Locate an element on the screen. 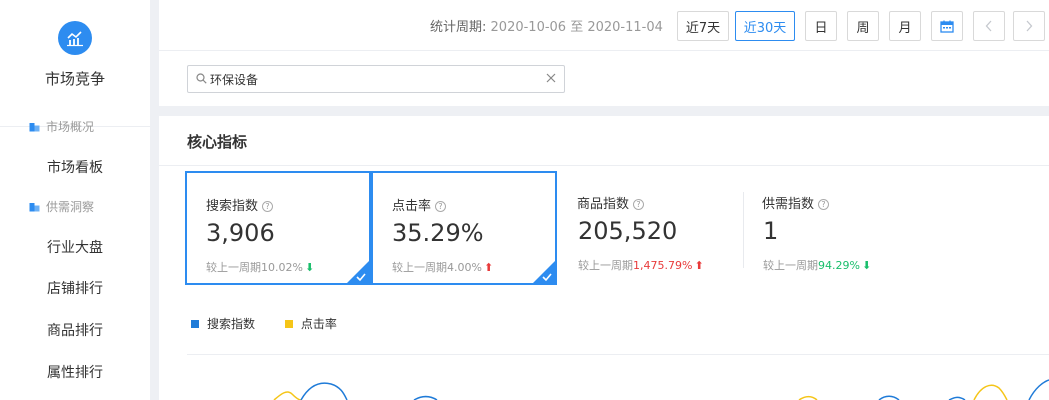  calendar-icon is located at coordinates (947, 26).